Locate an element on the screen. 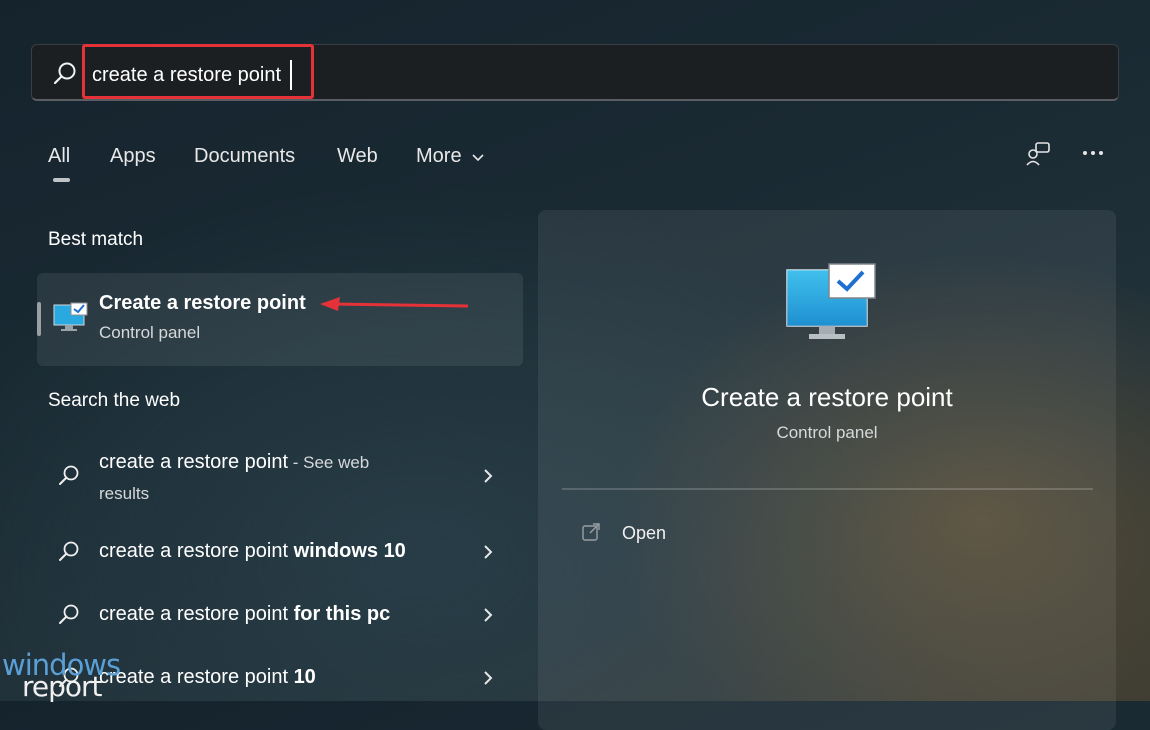  tab-more-label: More is located at coordinates (439, 156).